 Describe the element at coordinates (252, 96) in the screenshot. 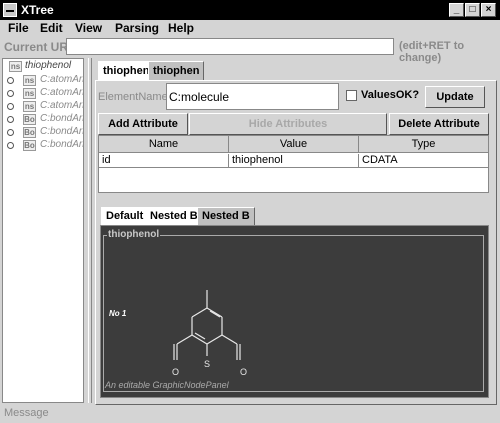

I see `element-name-input: C:molecule` at that location.